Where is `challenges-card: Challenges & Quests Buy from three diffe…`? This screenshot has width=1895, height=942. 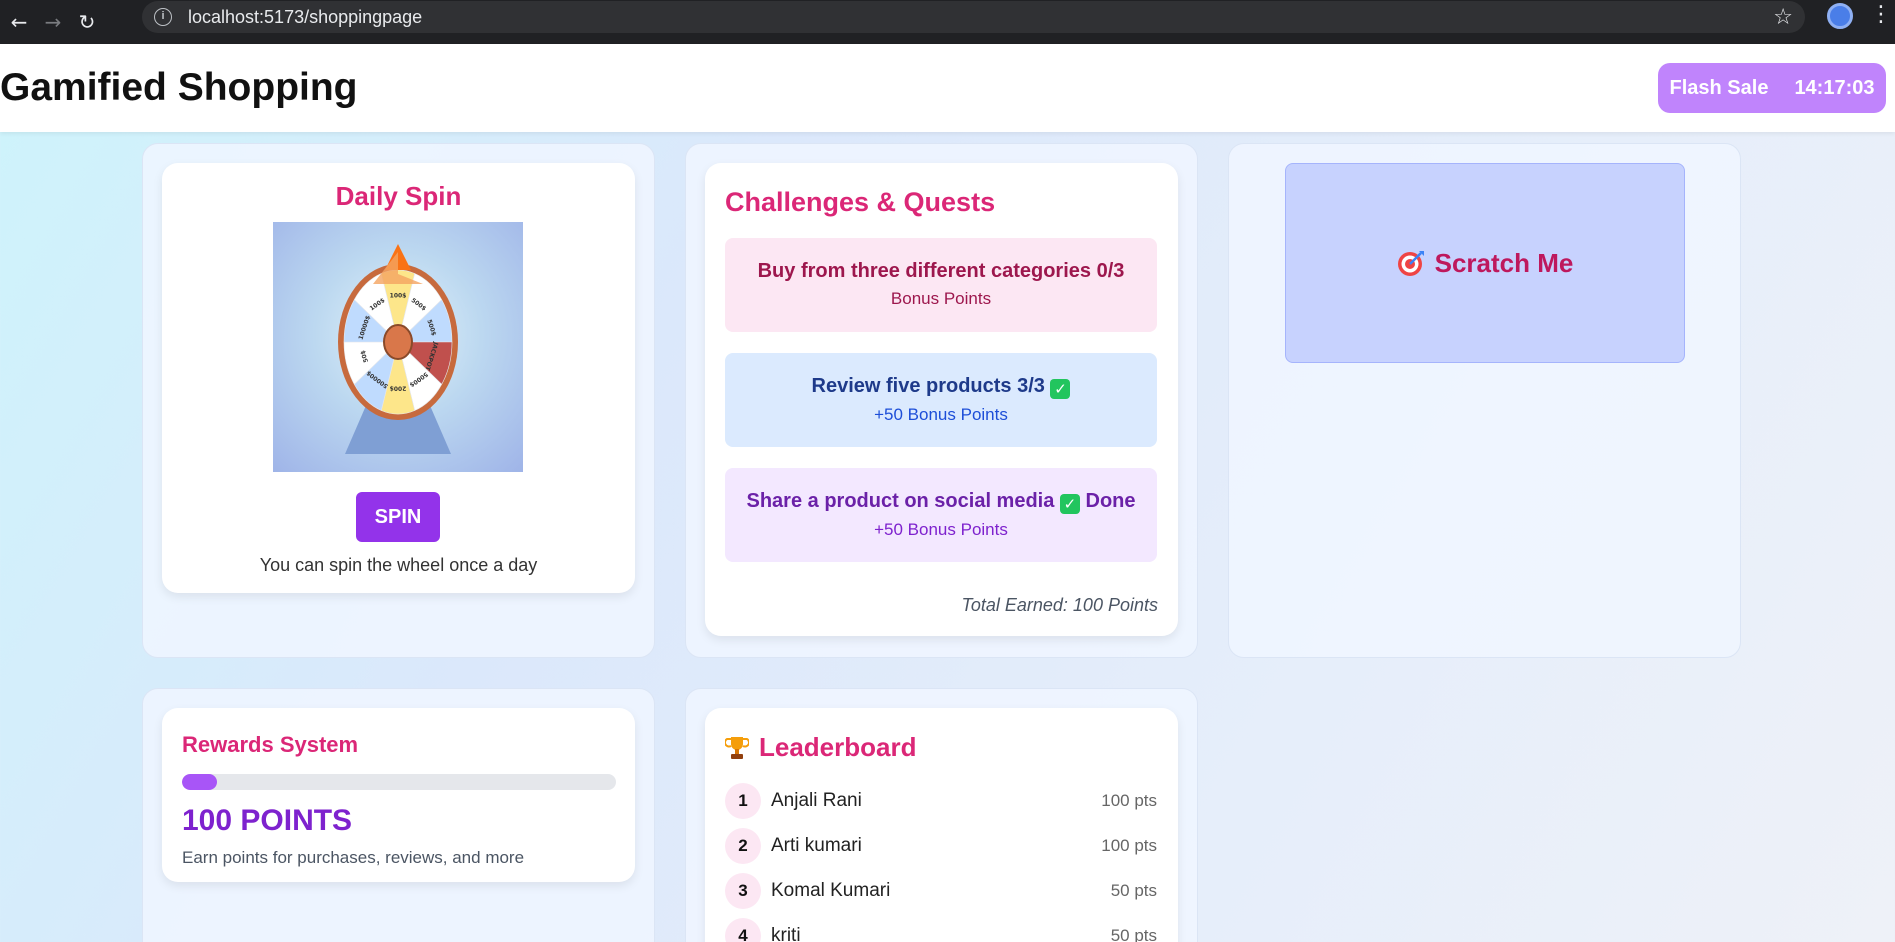
challenges-card: Challenges & Quests Buy from three diffe… is located at coordinates (941, 399).